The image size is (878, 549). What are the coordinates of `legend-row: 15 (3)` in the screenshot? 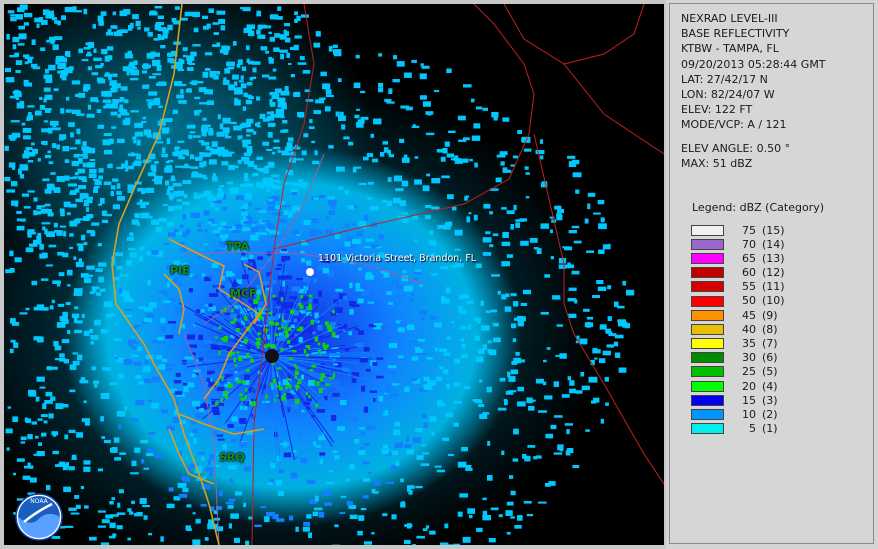 It's located at (738, 400).